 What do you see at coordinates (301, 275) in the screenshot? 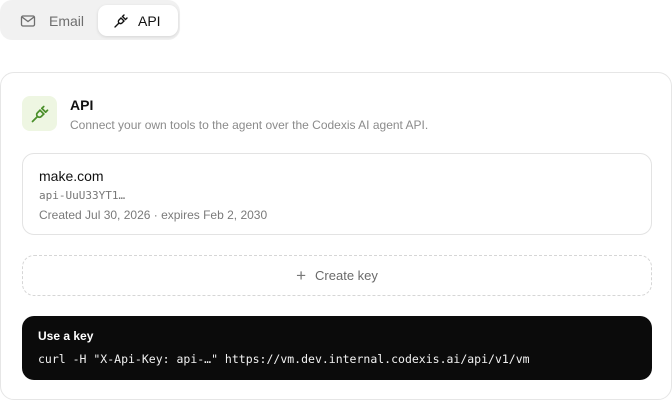
I see `plus-icon: +` at bounding box center [301, 275].